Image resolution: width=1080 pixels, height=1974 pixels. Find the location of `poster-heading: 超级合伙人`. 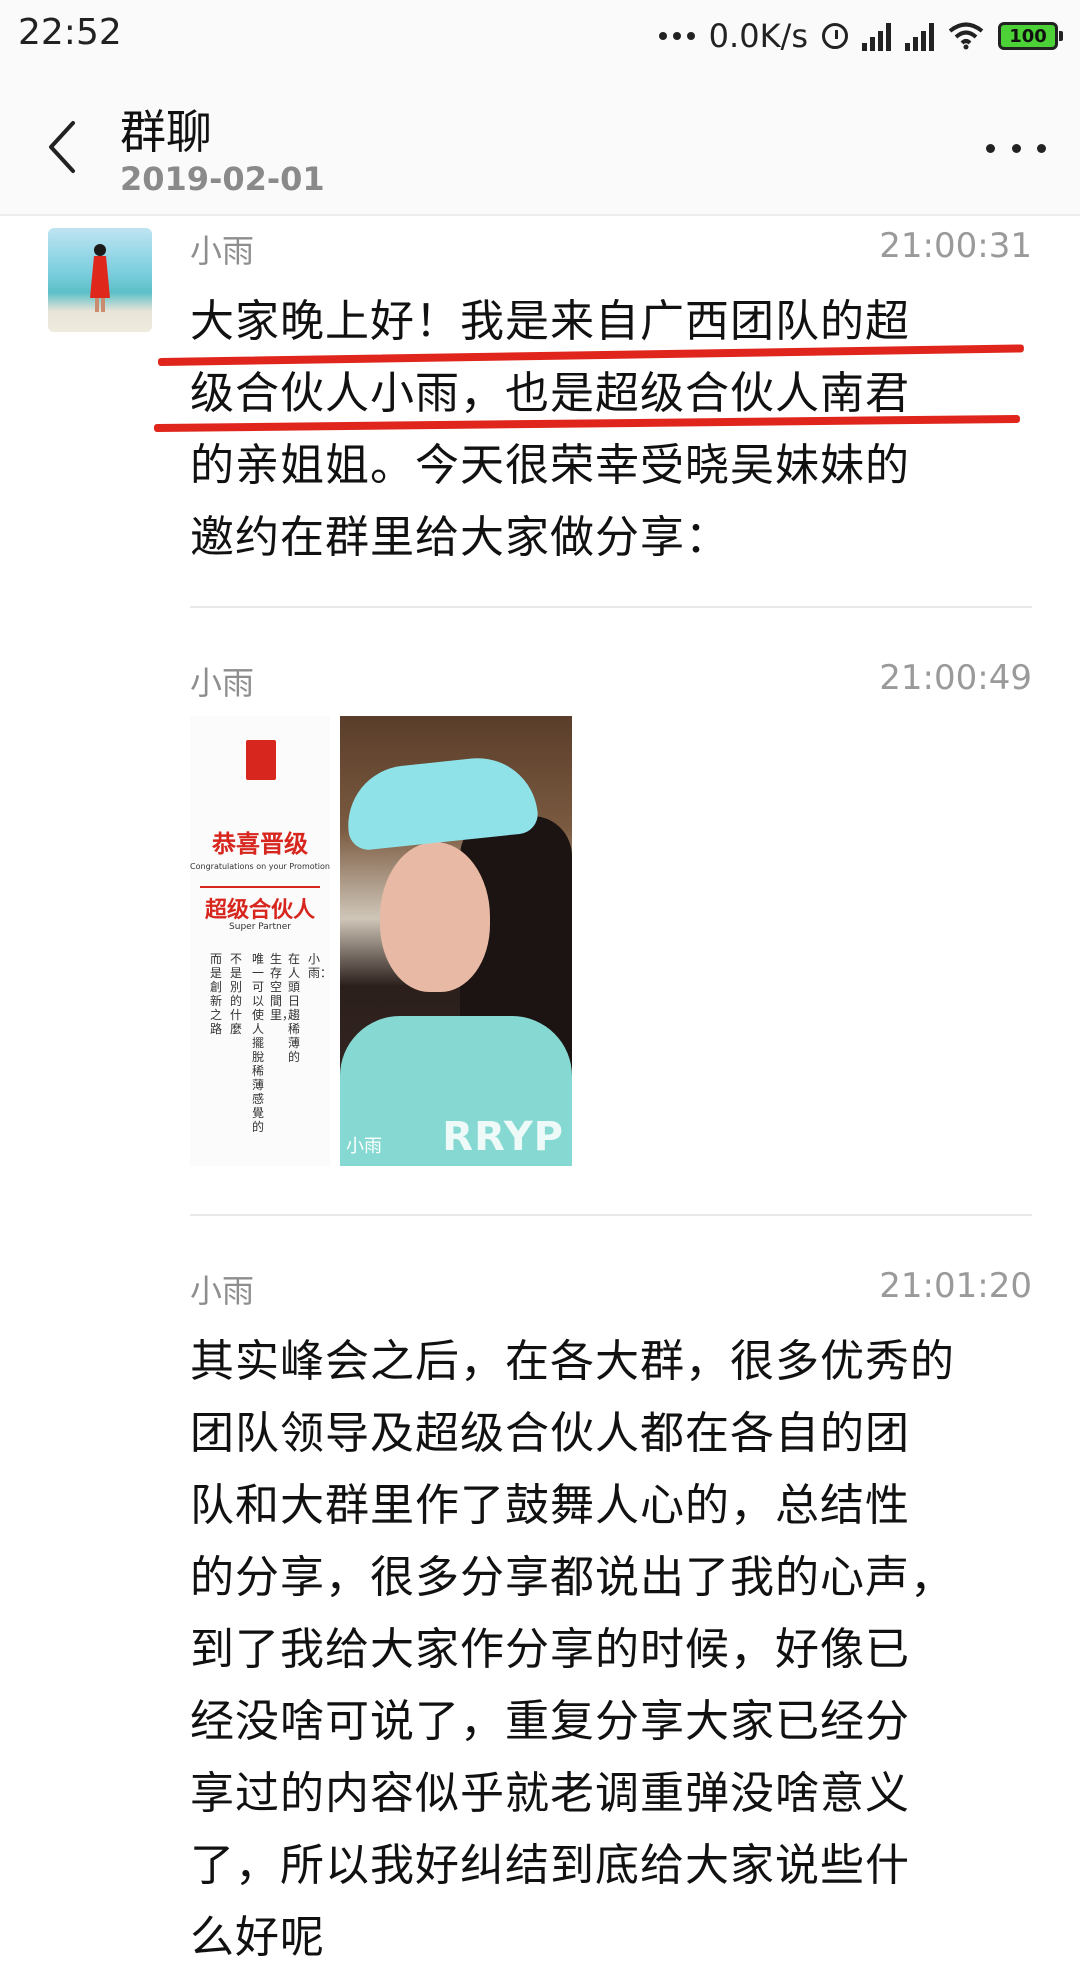

poster-heading: 超级合伙人 is located at coordinates (259, 910).